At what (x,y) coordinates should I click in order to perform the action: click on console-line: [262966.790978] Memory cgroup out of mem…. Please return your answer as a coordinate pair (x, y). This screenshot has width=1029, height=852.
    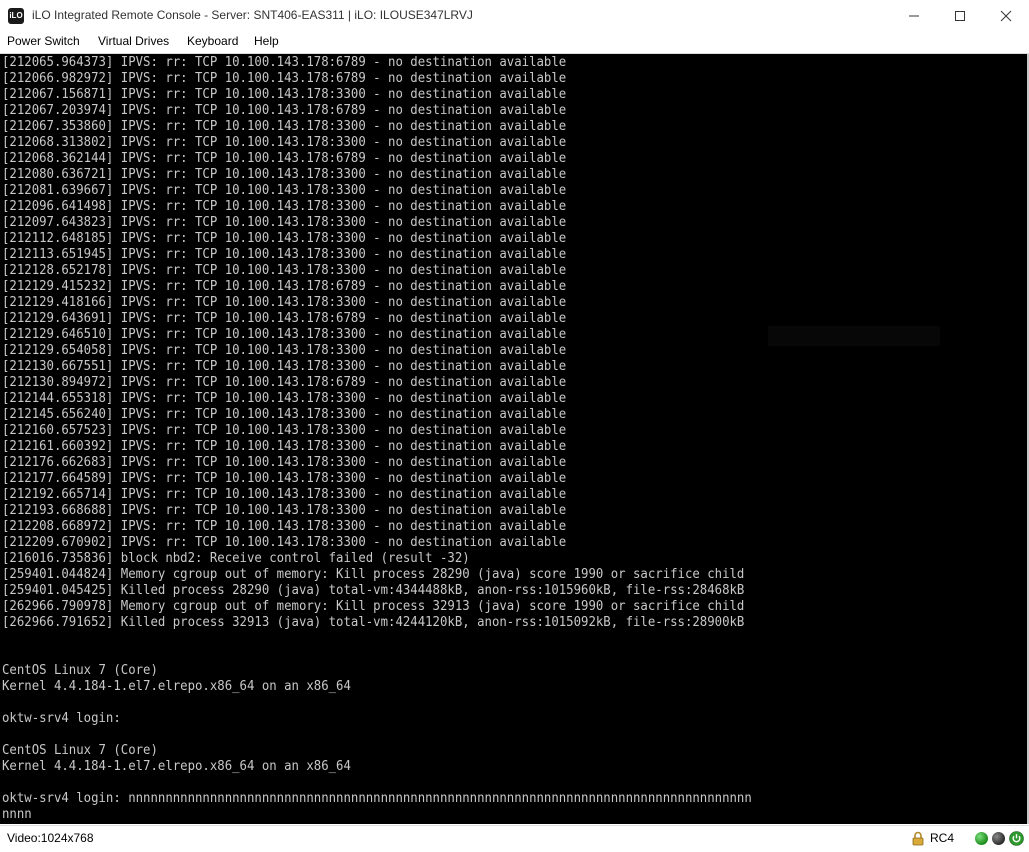
    Looking at the image, I should click on (373, 606).